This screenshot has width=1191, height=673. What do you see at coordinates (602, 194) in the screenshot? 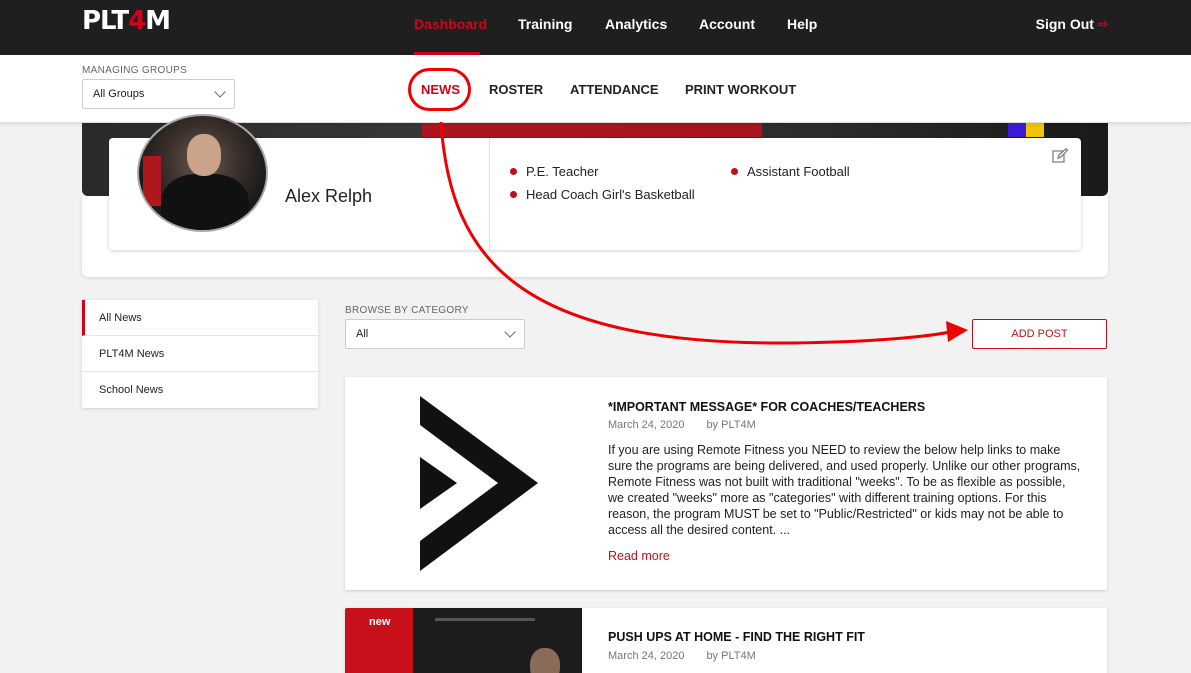
I see `role-item: Head Coach Girl's Basketball` at bounding box center [602, 194].